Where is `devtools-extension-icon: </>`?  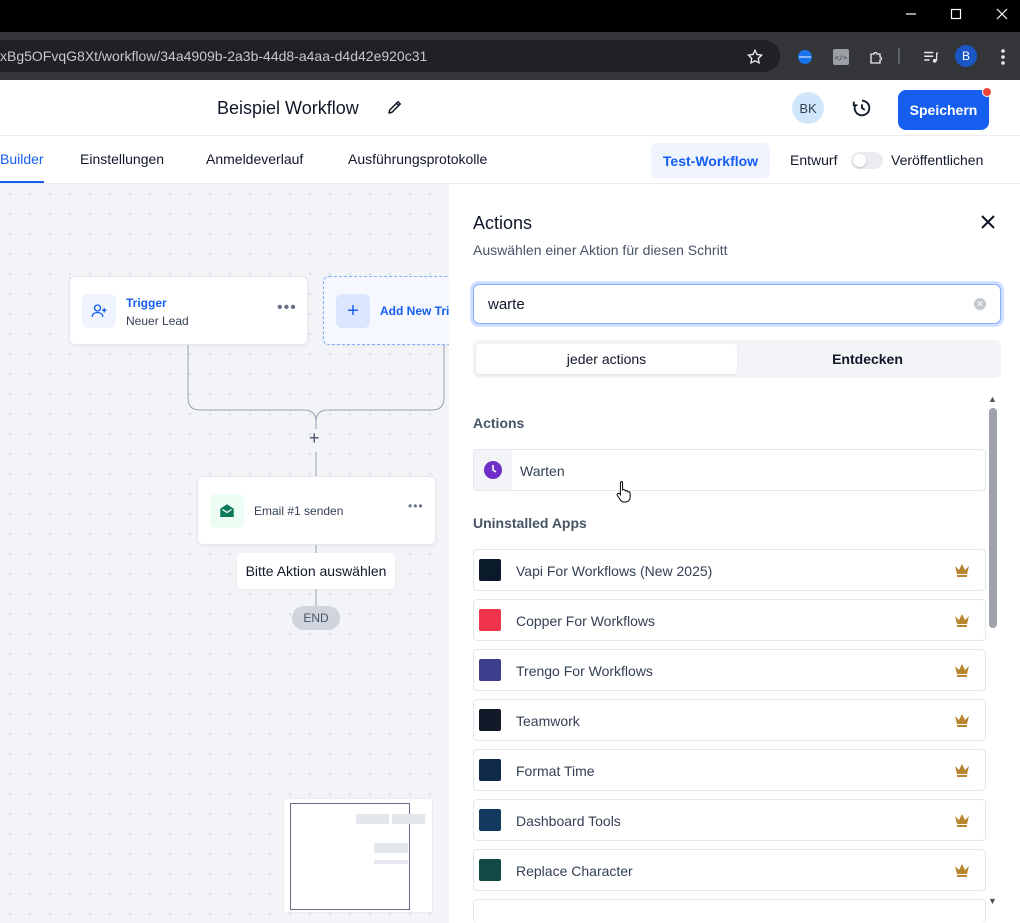 devtools-extension-icon: </> is located at coordinates (841, 57).